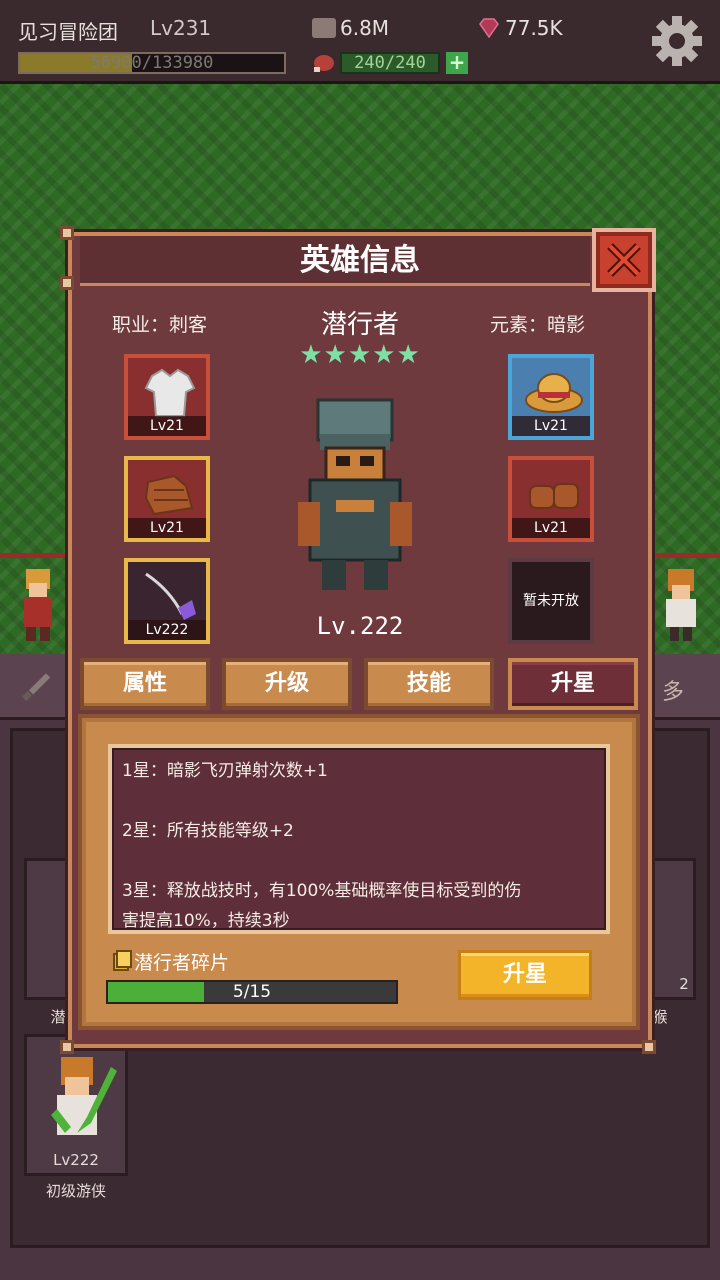 The width and height of the screenshot is (720, 1280). Describe the element at coordinates (489, 28) in the screenshot. I see `gem-icon` at that location.